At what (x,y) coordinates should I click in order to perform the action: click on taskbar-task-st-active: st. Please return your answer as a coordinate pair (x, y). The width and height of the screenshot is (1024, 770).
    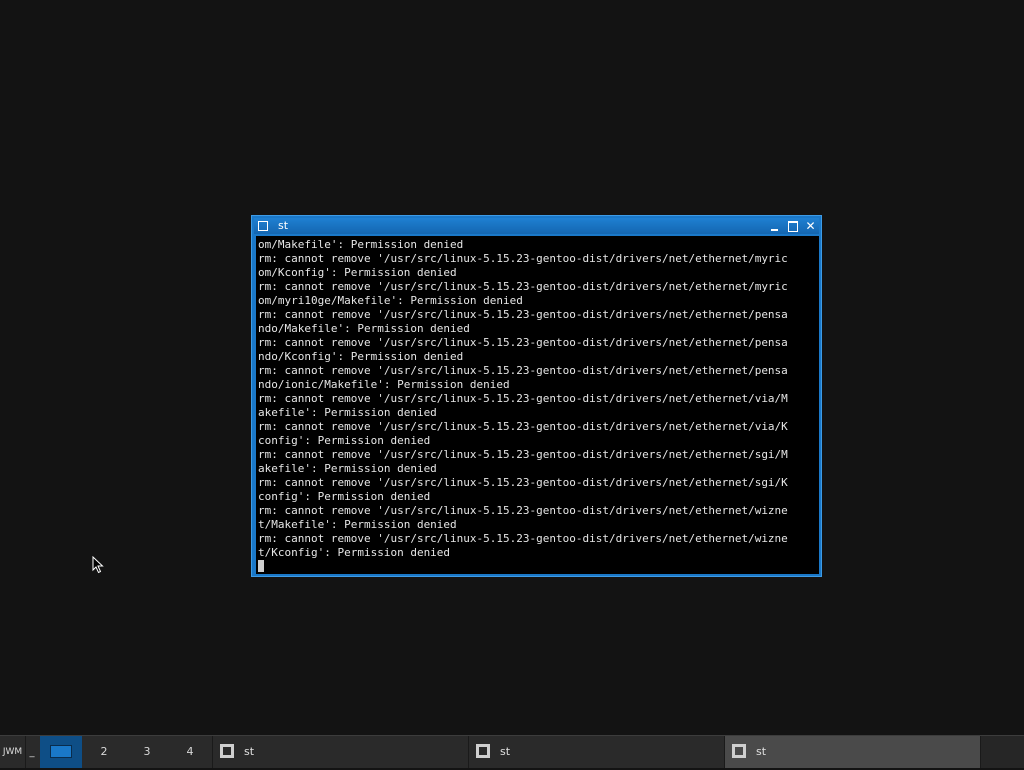
    Looking at the image, I should click on (852, 752).